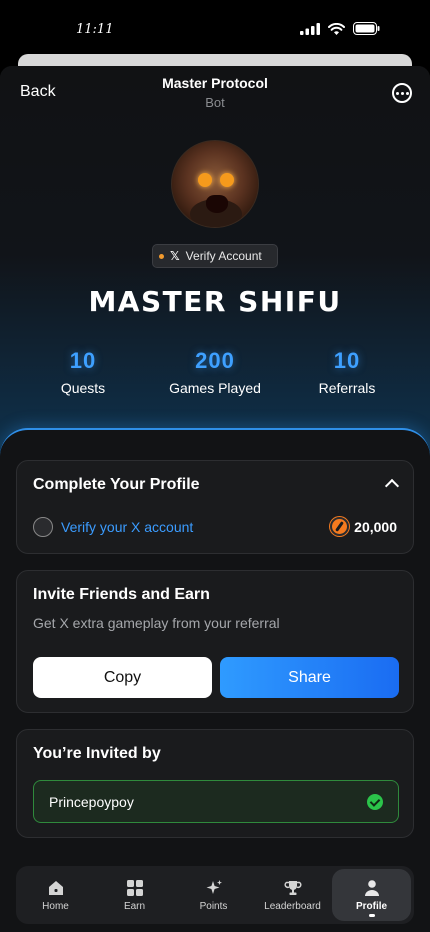 This screenshot has height=932, width=430. I want to click on grid-icon, so click(134, 887).